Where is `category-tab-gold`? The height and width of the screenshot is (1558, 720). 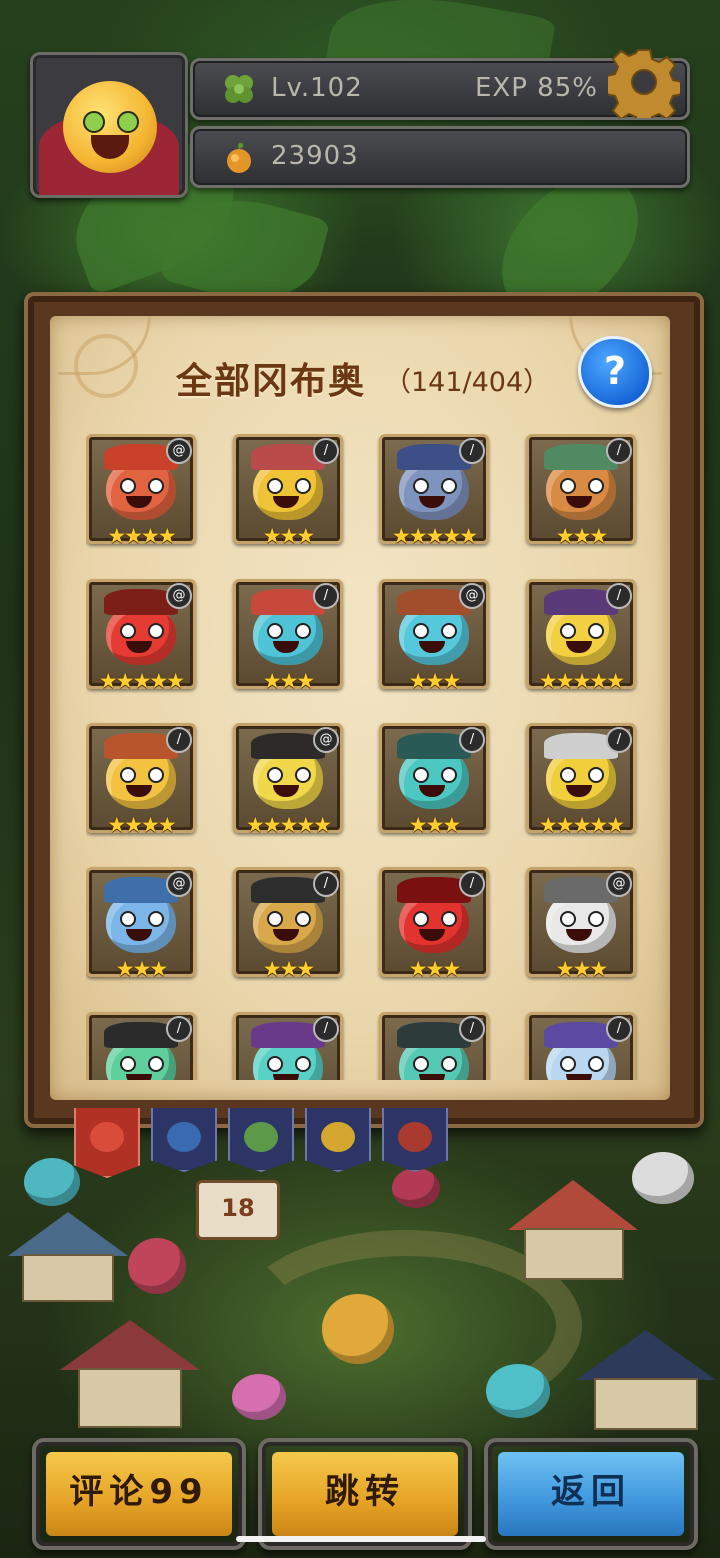
category-tab-gold is located at coordinates (338, 1140).